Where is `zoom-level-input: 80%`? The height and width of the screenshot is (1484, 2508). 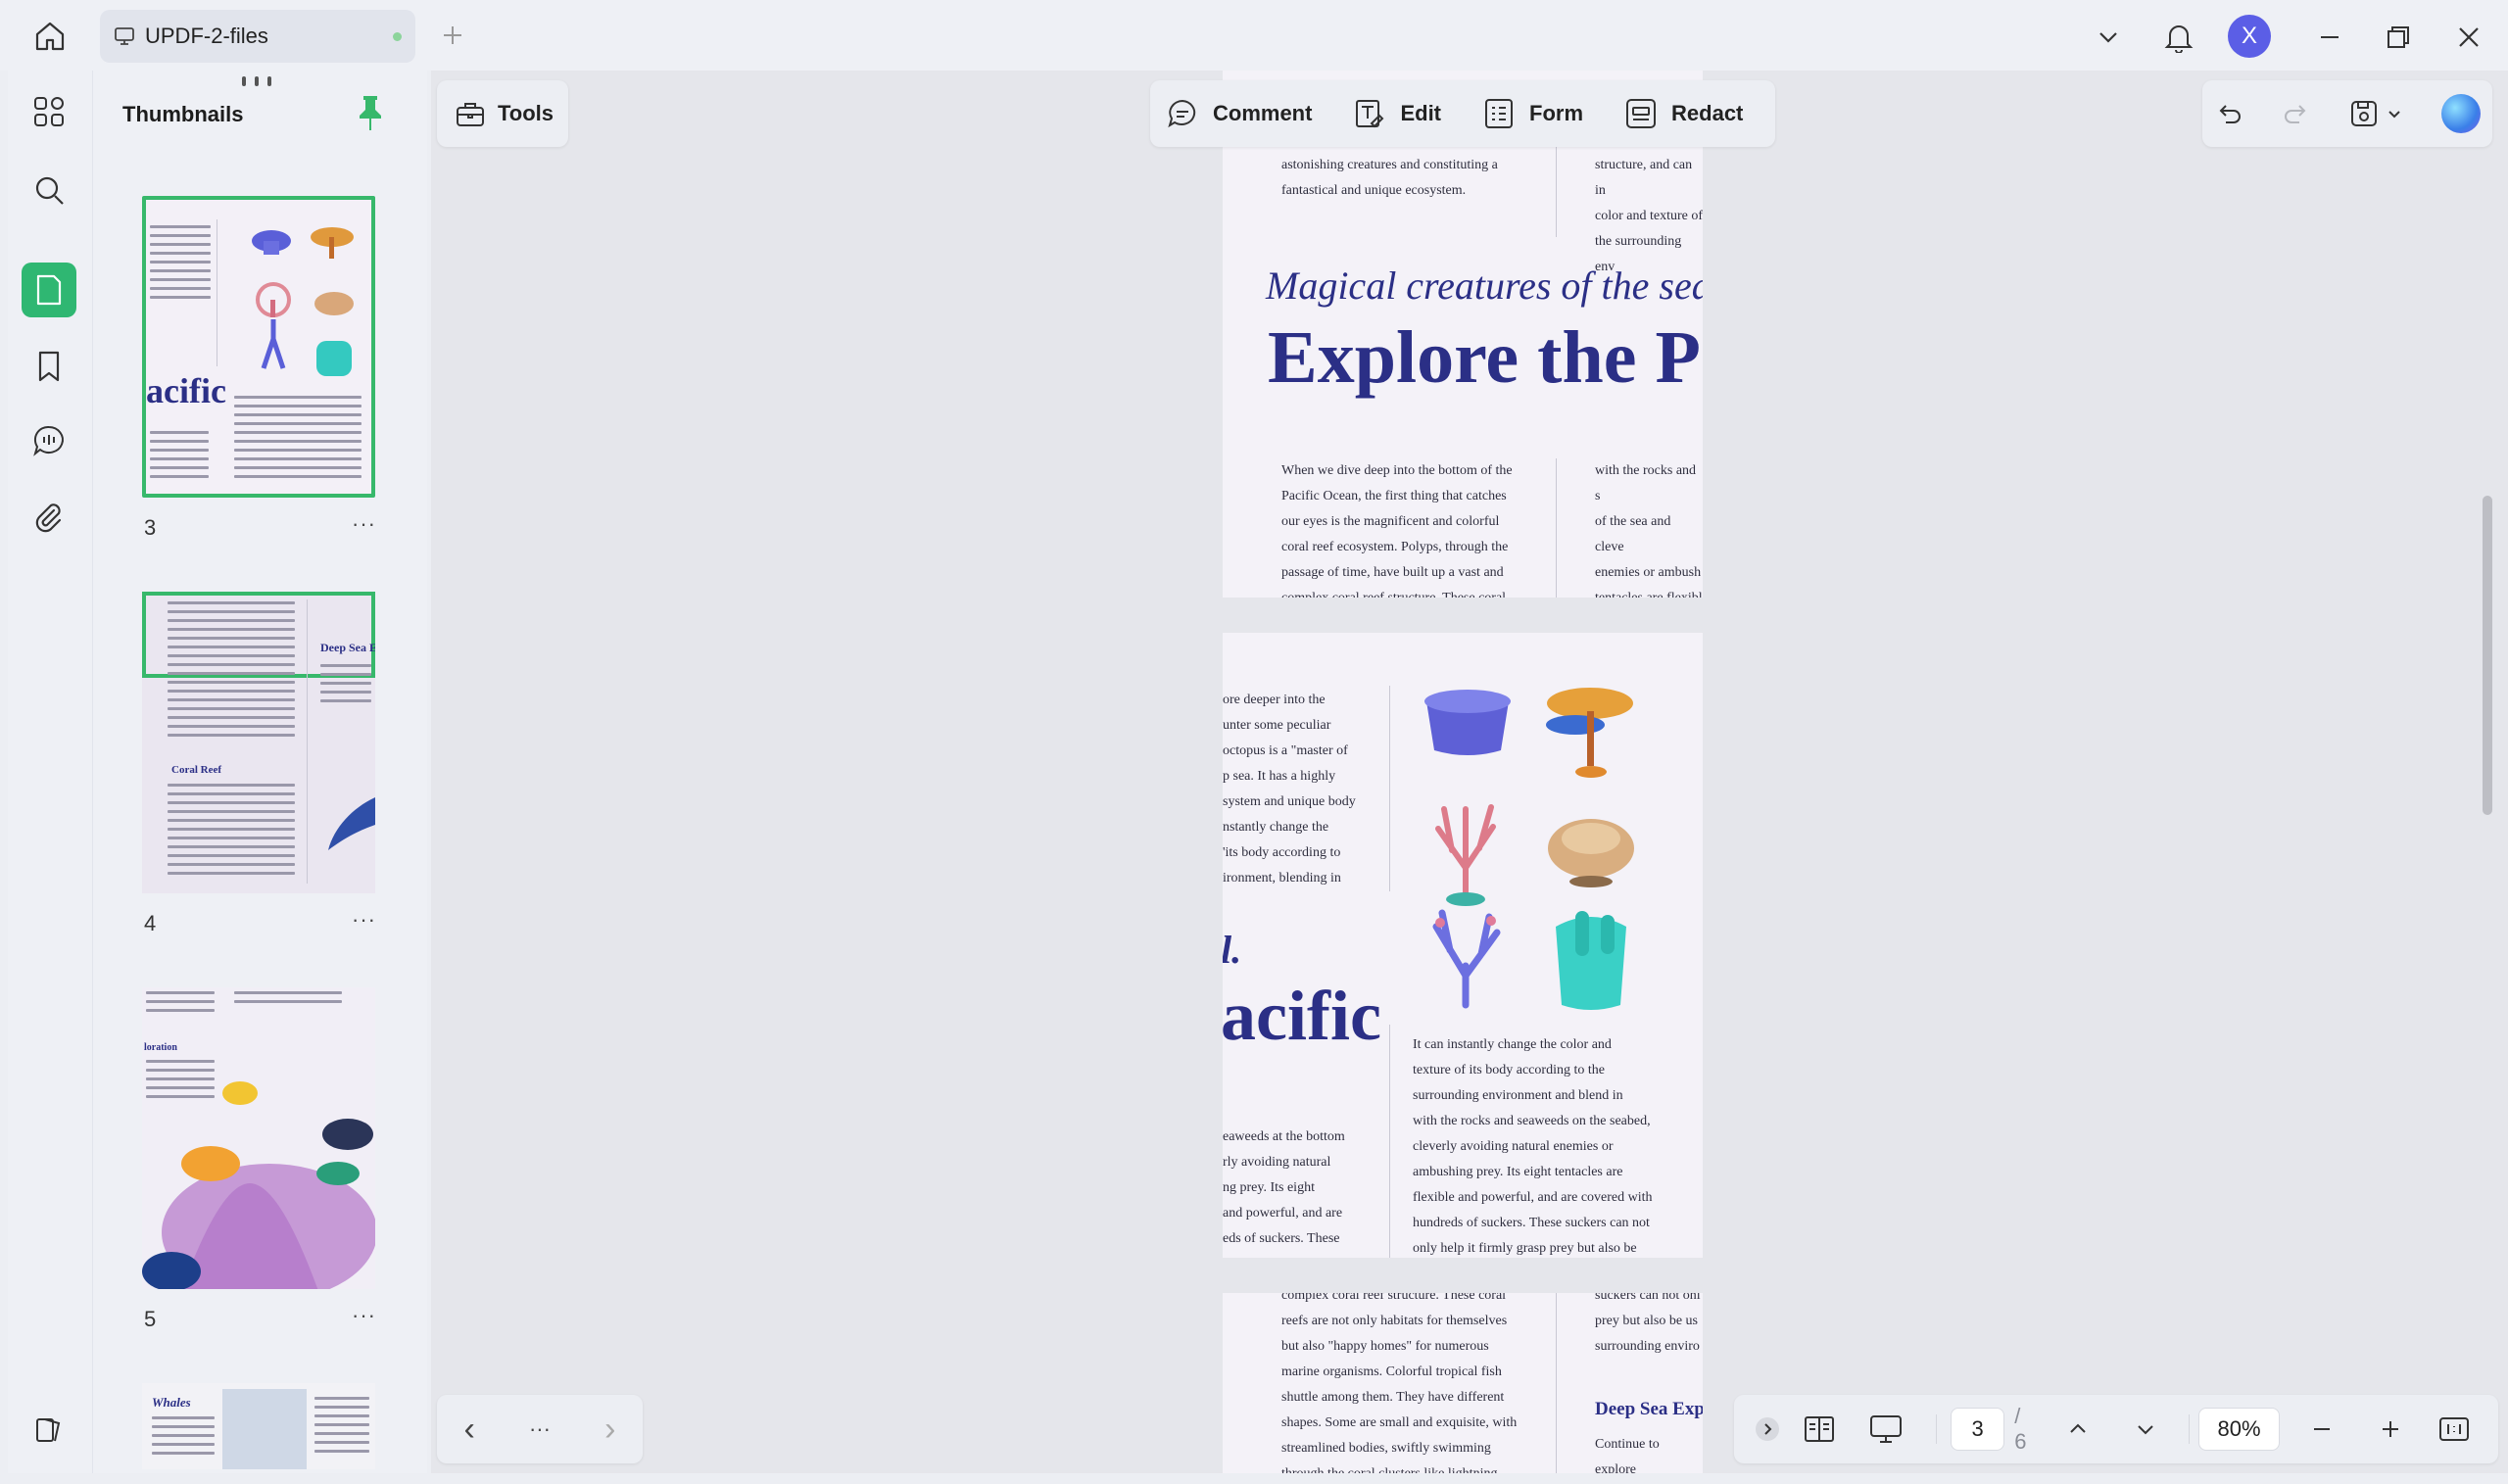 zoom-level-input: 80% is located at coordinates (2239, 1429).